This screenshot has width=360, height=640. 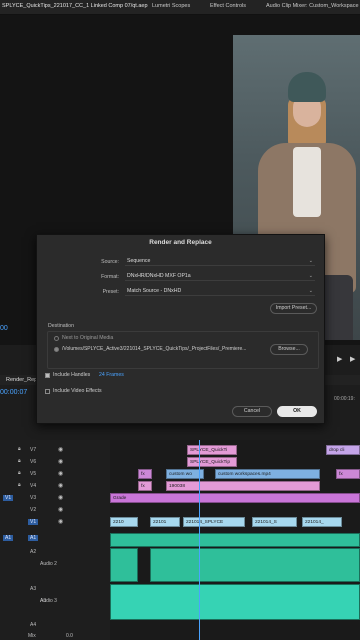 I want to click on person-shirt, so click(x=307, y=182).